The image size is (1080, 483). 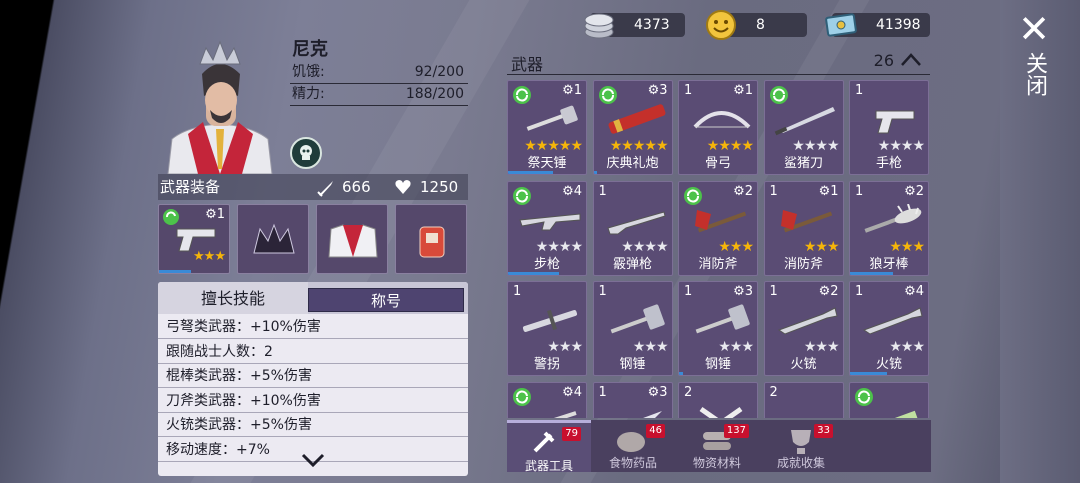 I want to click on tab-skills: 擅长技能, so click(x=233, y=298).